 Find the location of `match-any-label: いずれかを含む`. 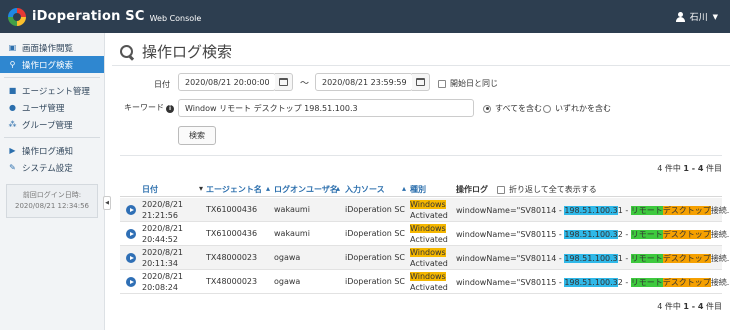

match-any-label: いずれかを含む is located at coordinates (583, 108).